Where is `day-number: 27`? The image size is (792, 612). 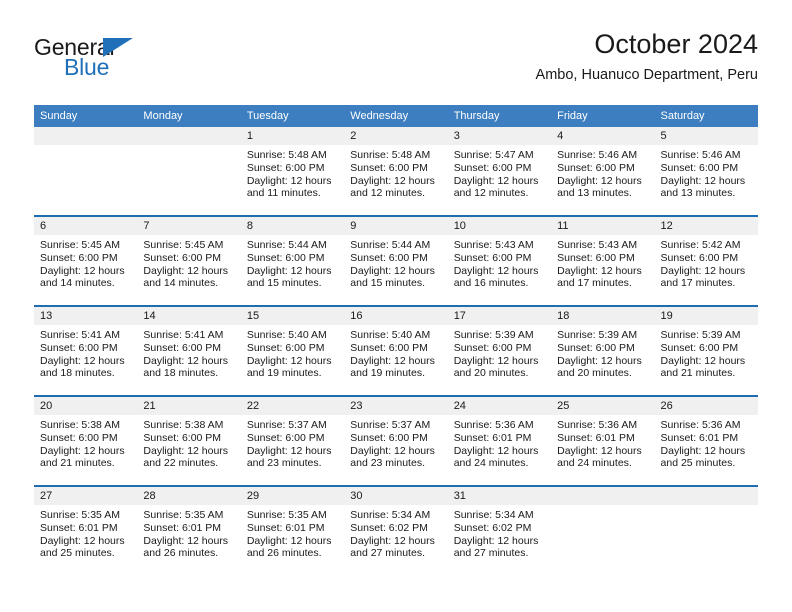
day-number: 27 is located at coordinates (86, 496).